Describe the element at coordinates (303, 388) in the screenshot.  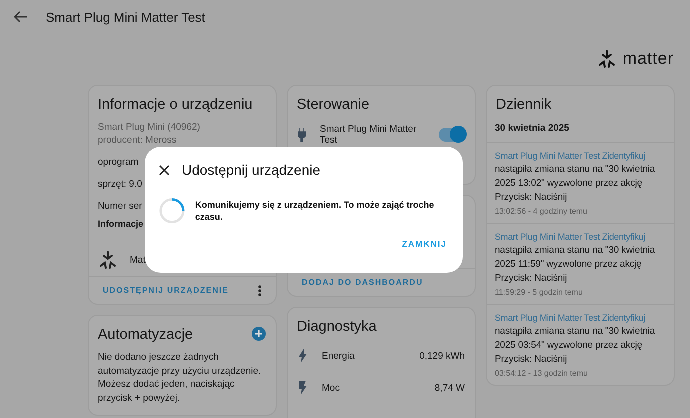
I see `flash-icon` at that location.